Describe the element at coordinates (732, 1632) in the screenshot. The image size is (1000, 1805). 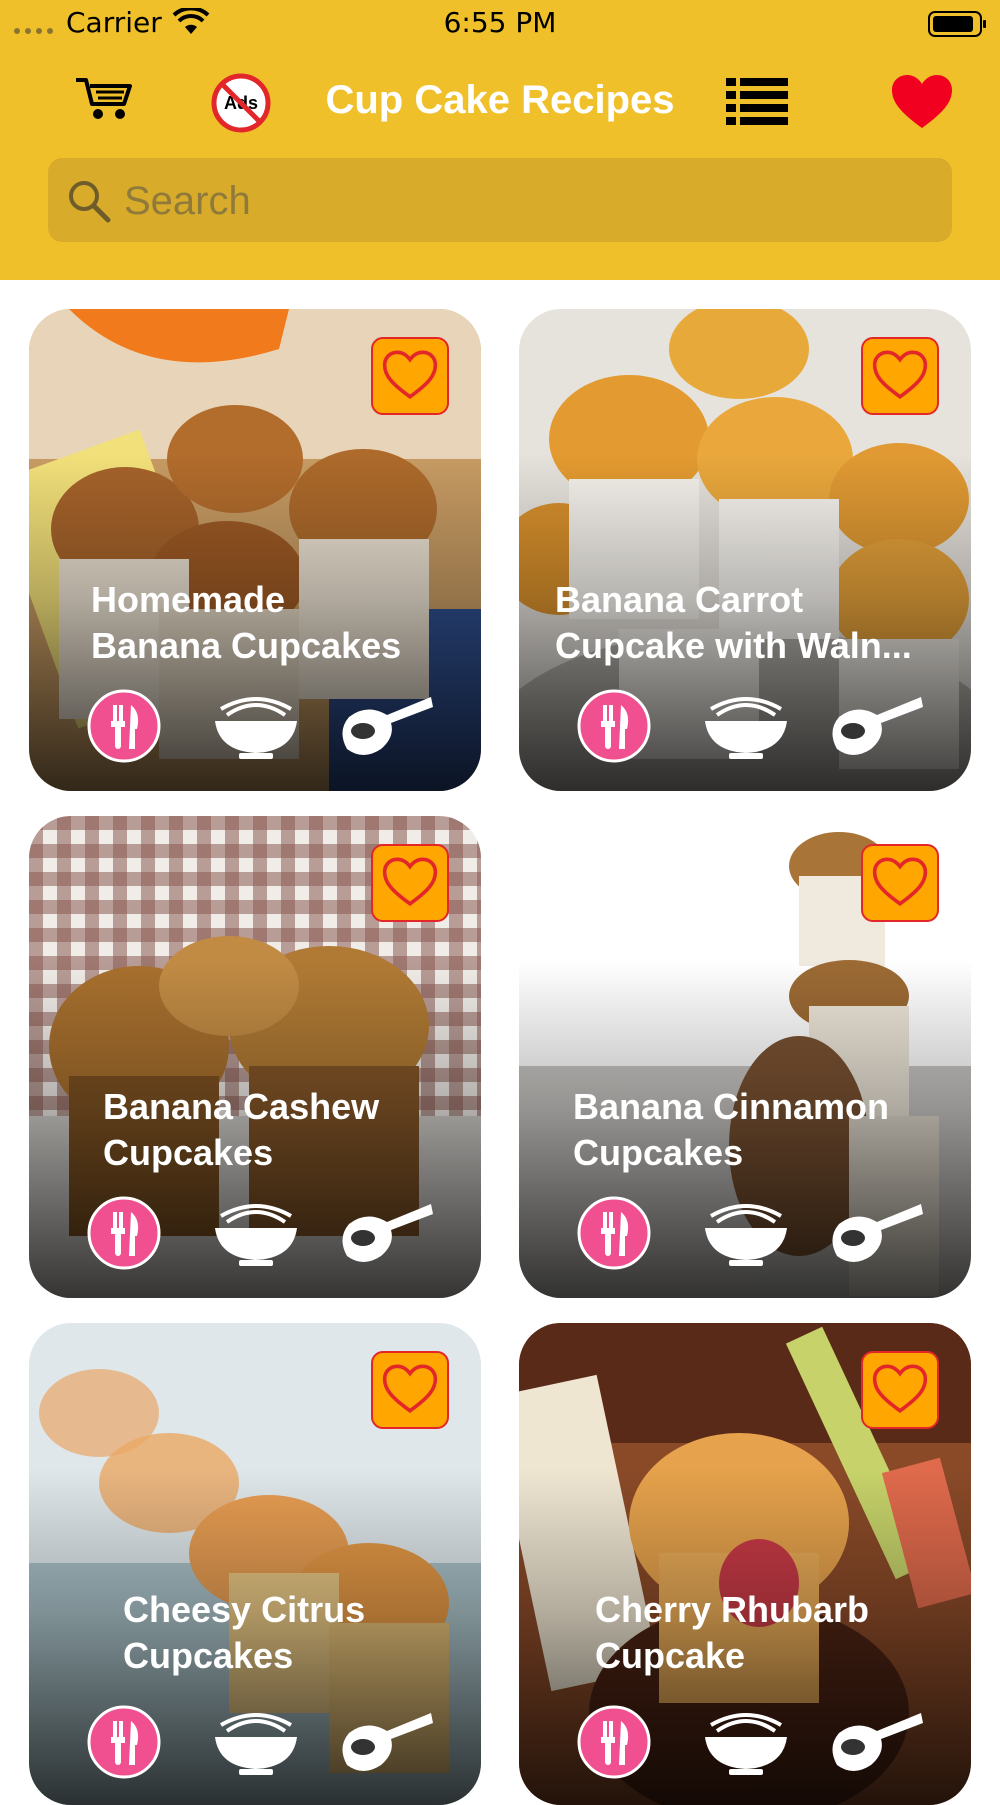
I see `recipe-title: Cherry Rhubarb Cupcake` at that location.